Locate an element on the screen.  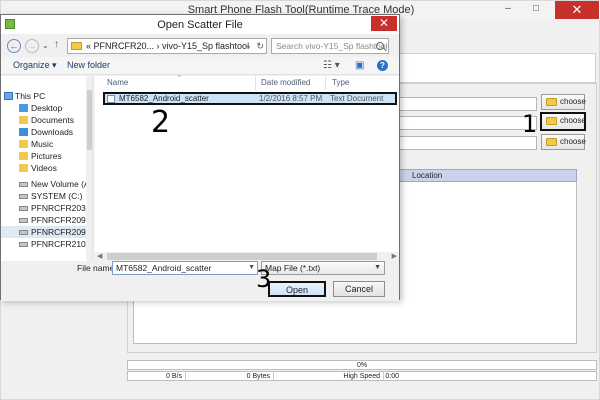
tree-item-label: Pictures is located at coordinates (46, 156).